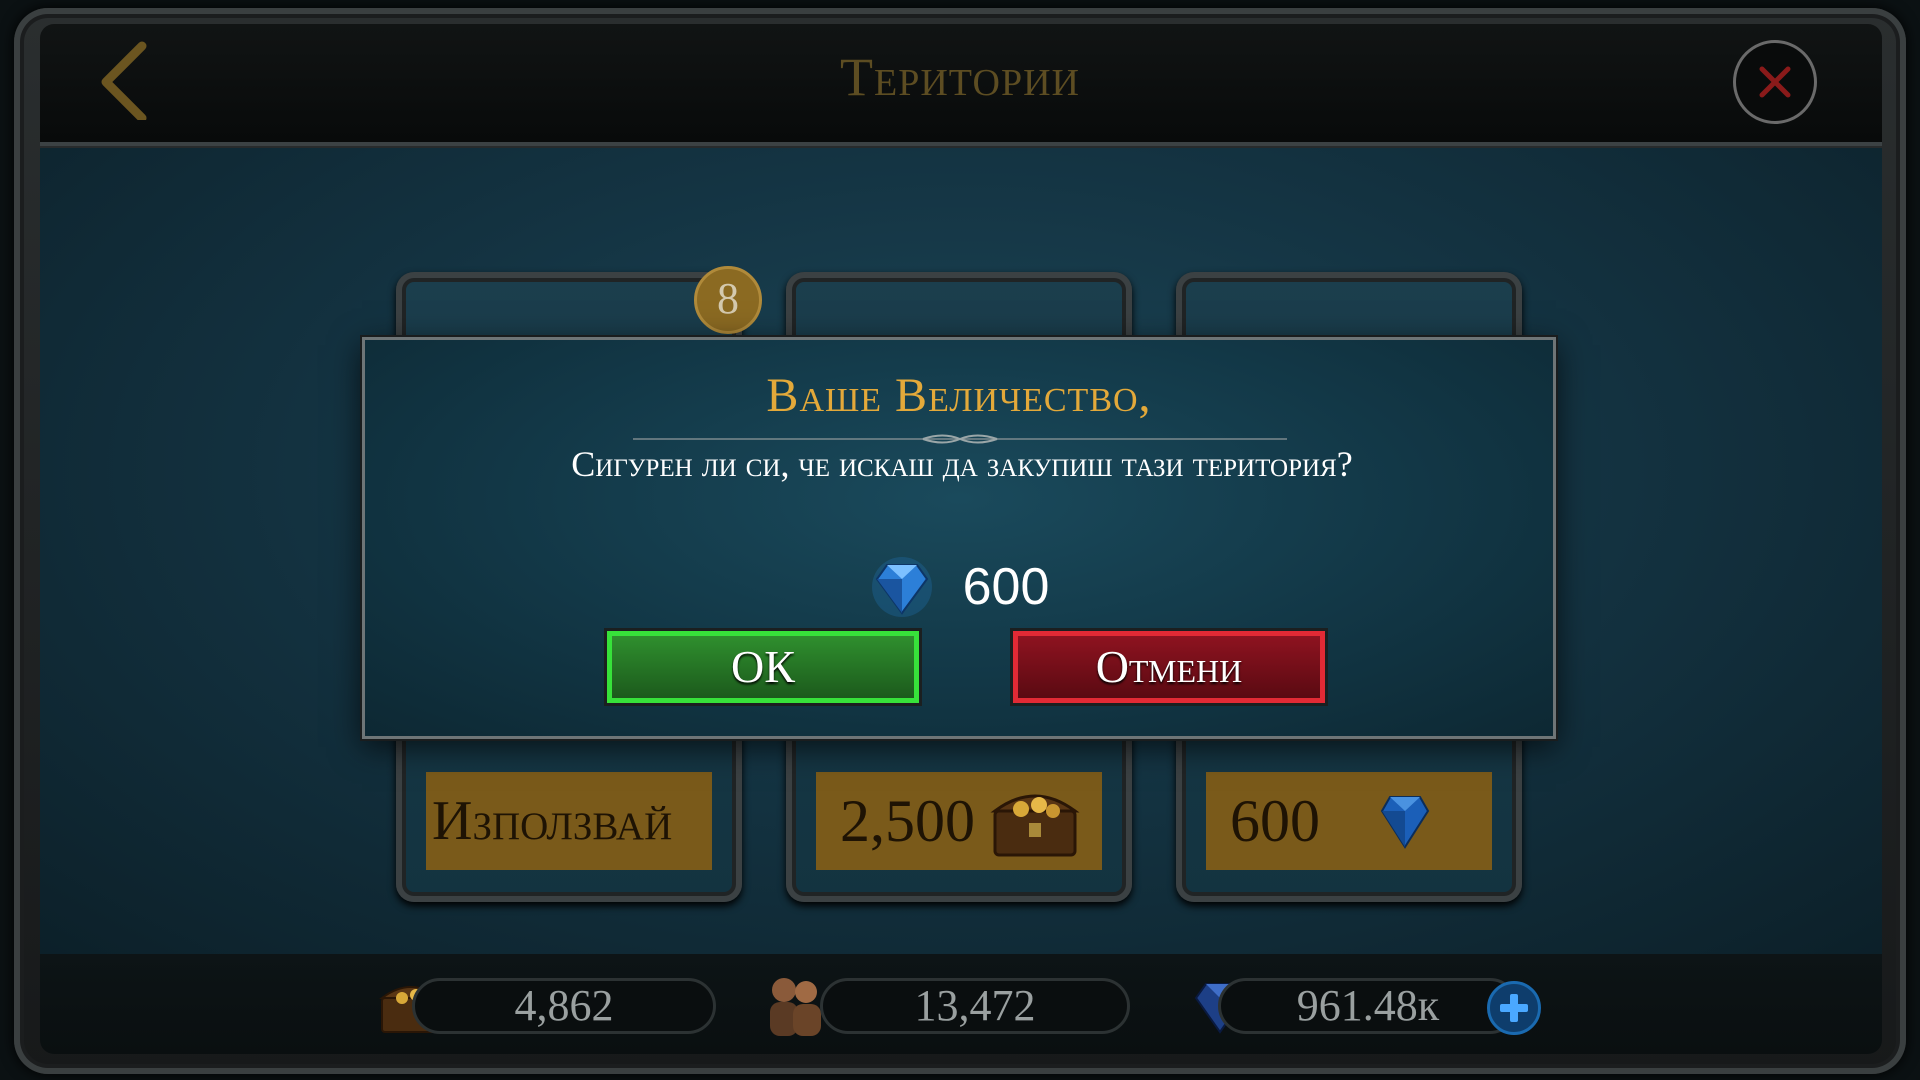  Describe the element at coordinates (763, 667) in the screenshot. I see `ok-button: ОК` at that location.